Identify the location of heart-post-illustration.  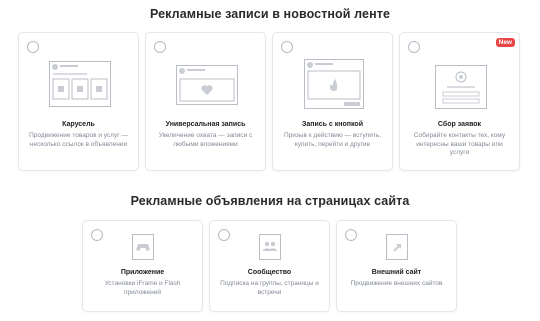
(207, 85).